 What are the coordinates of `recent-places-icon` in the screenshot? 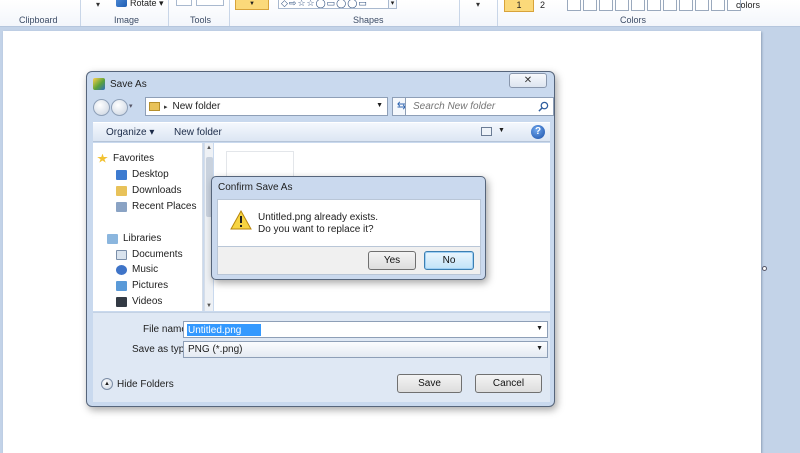 It's located at (121, 206).